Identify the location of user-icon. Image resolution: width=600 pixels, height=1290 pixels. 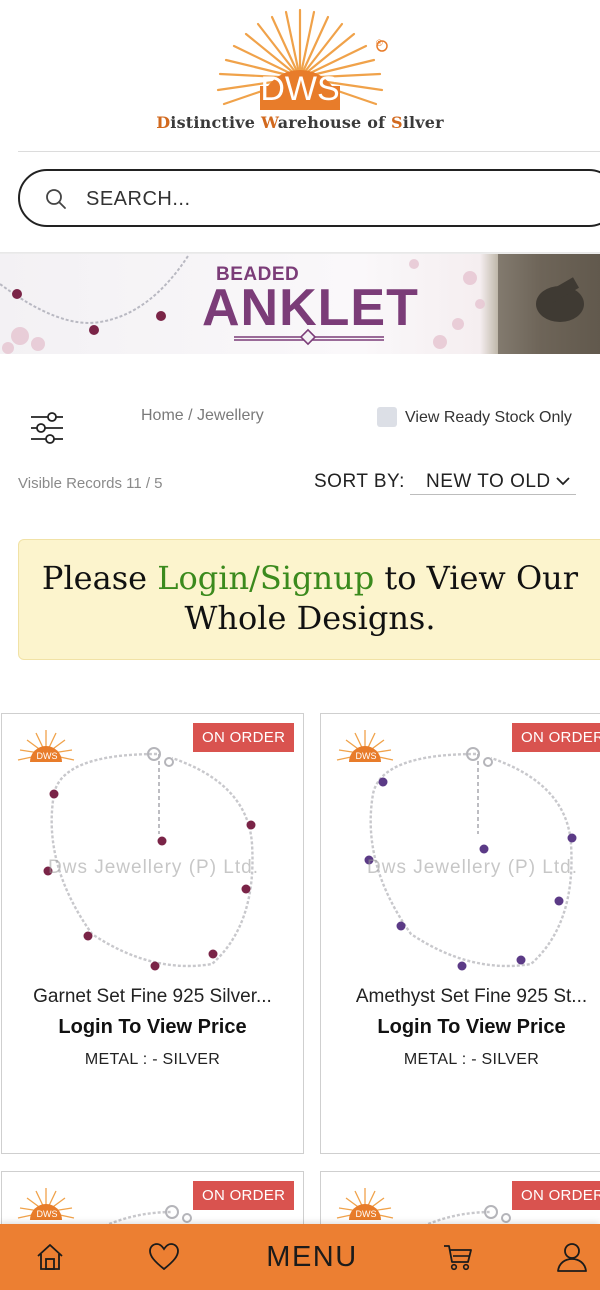
(572, 1257).